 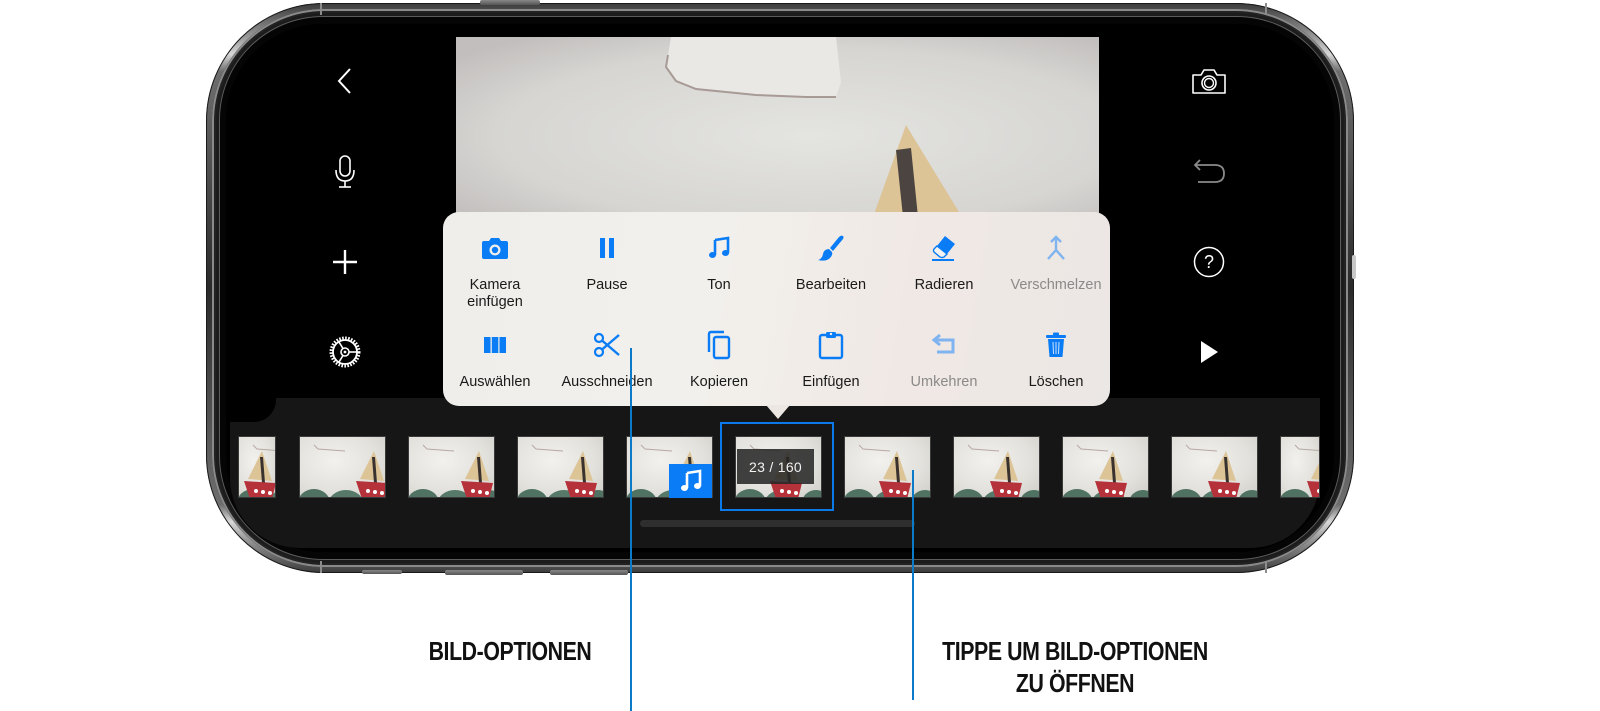 What do you see at coordinates (607, 285) in the screenshot?
I see `menu-item-label: Pause` at bounding box center [607, 285].